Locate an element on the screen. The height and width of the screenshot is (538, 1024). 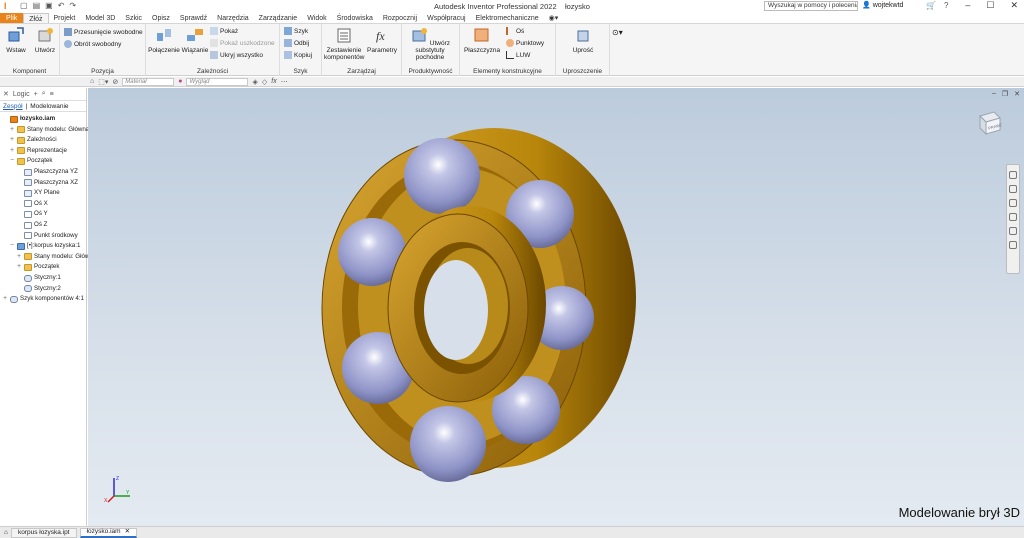
tree-item: Oś Z is located at coordinates (32, 225).